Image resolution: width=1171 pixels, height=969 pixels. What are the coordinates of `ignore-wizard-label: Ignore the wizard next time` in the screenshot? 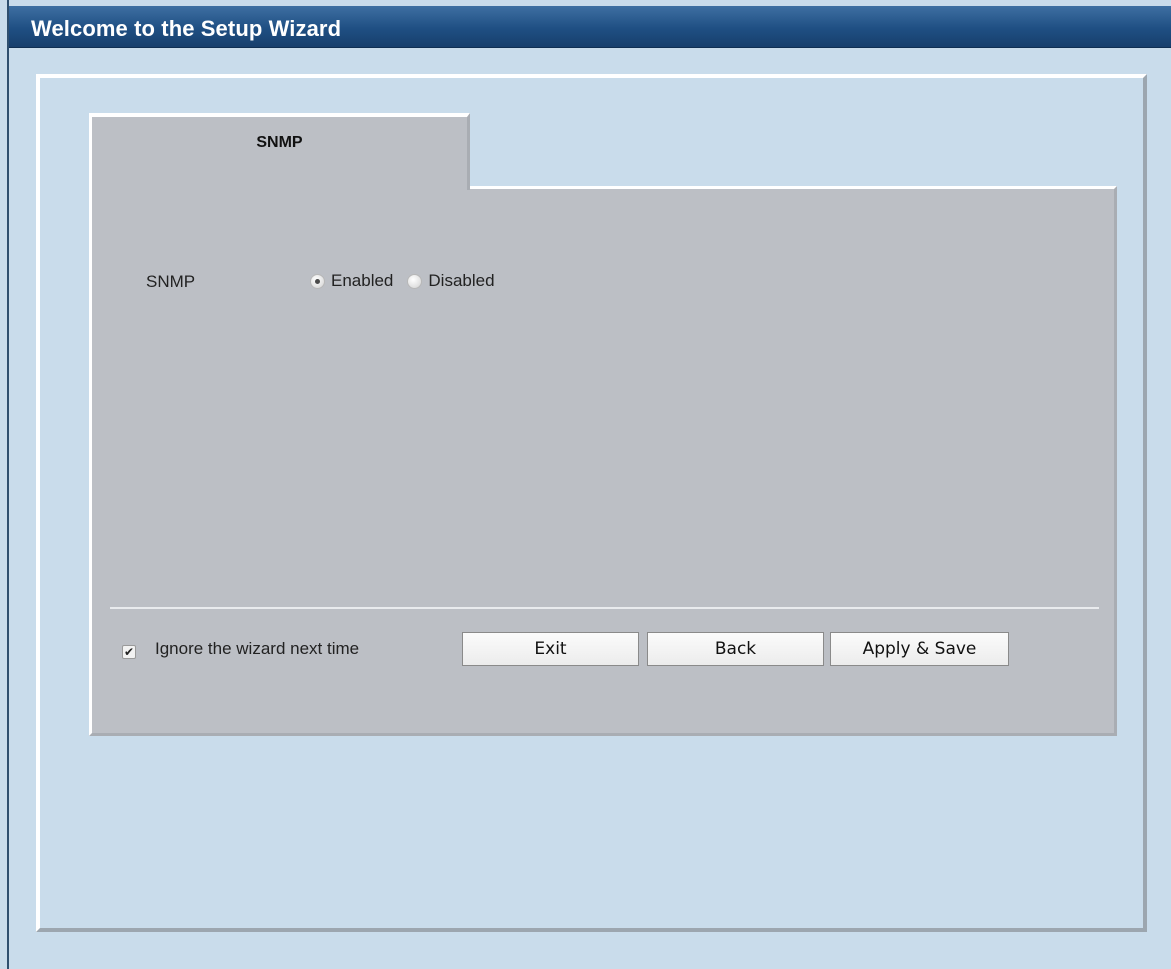 It's located at (257, 649).